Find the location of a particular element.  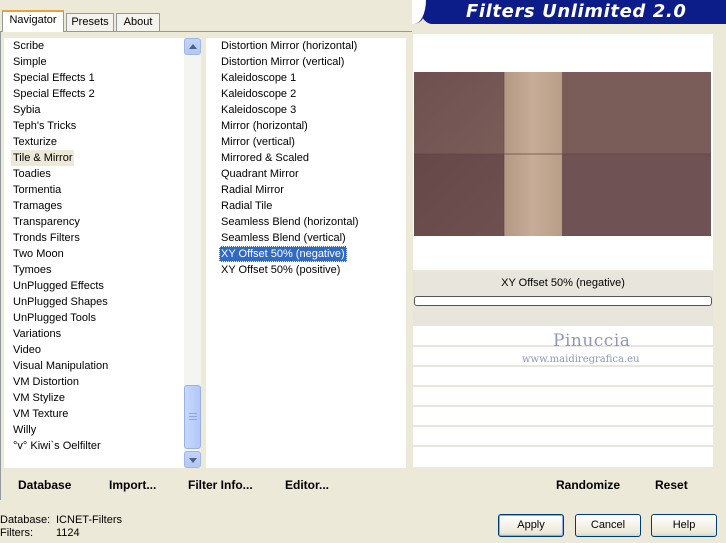

category-item: Video is located at coordinates (27, 350).